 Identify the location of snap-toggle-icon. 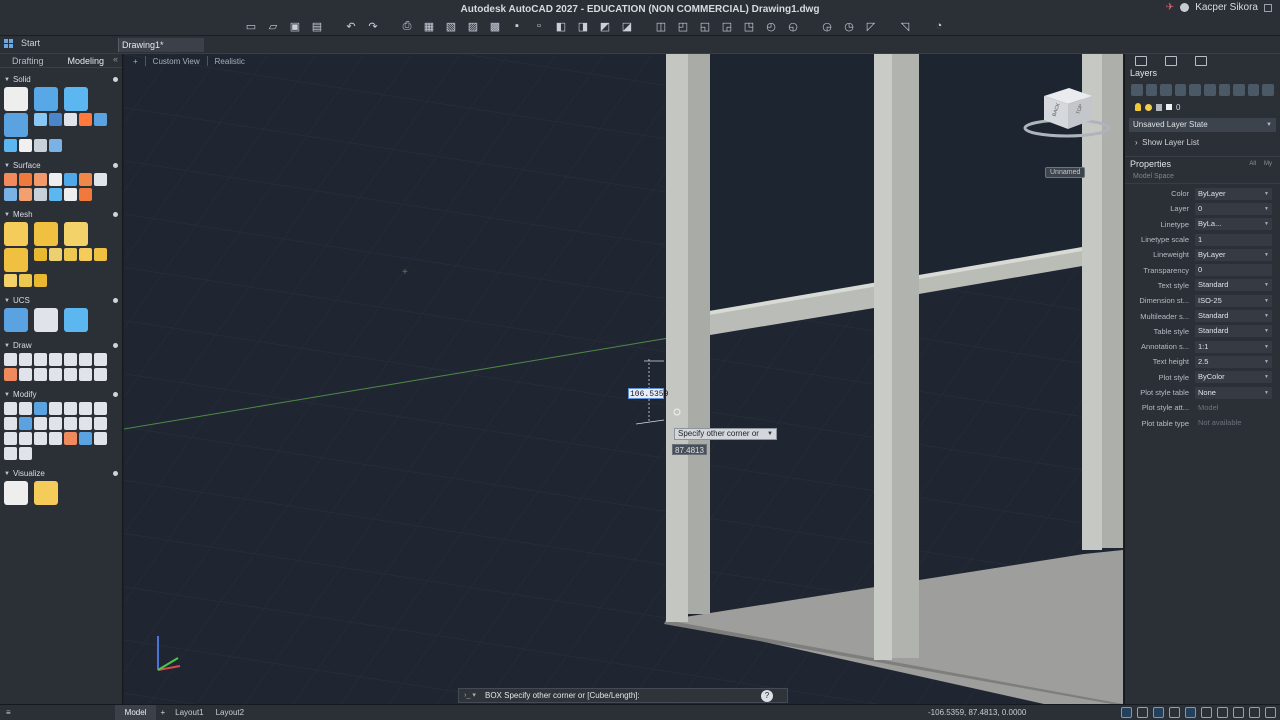
(1142, 712).